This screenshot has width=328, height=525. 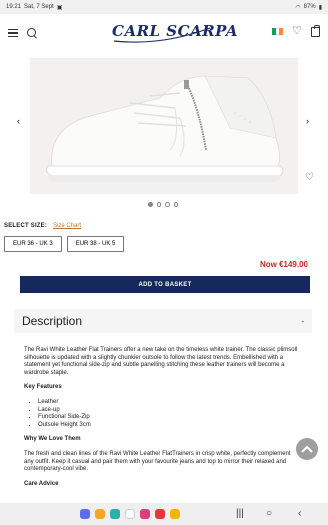 I want to click on logo-swoosh-icon, so click(x=162, y=35).